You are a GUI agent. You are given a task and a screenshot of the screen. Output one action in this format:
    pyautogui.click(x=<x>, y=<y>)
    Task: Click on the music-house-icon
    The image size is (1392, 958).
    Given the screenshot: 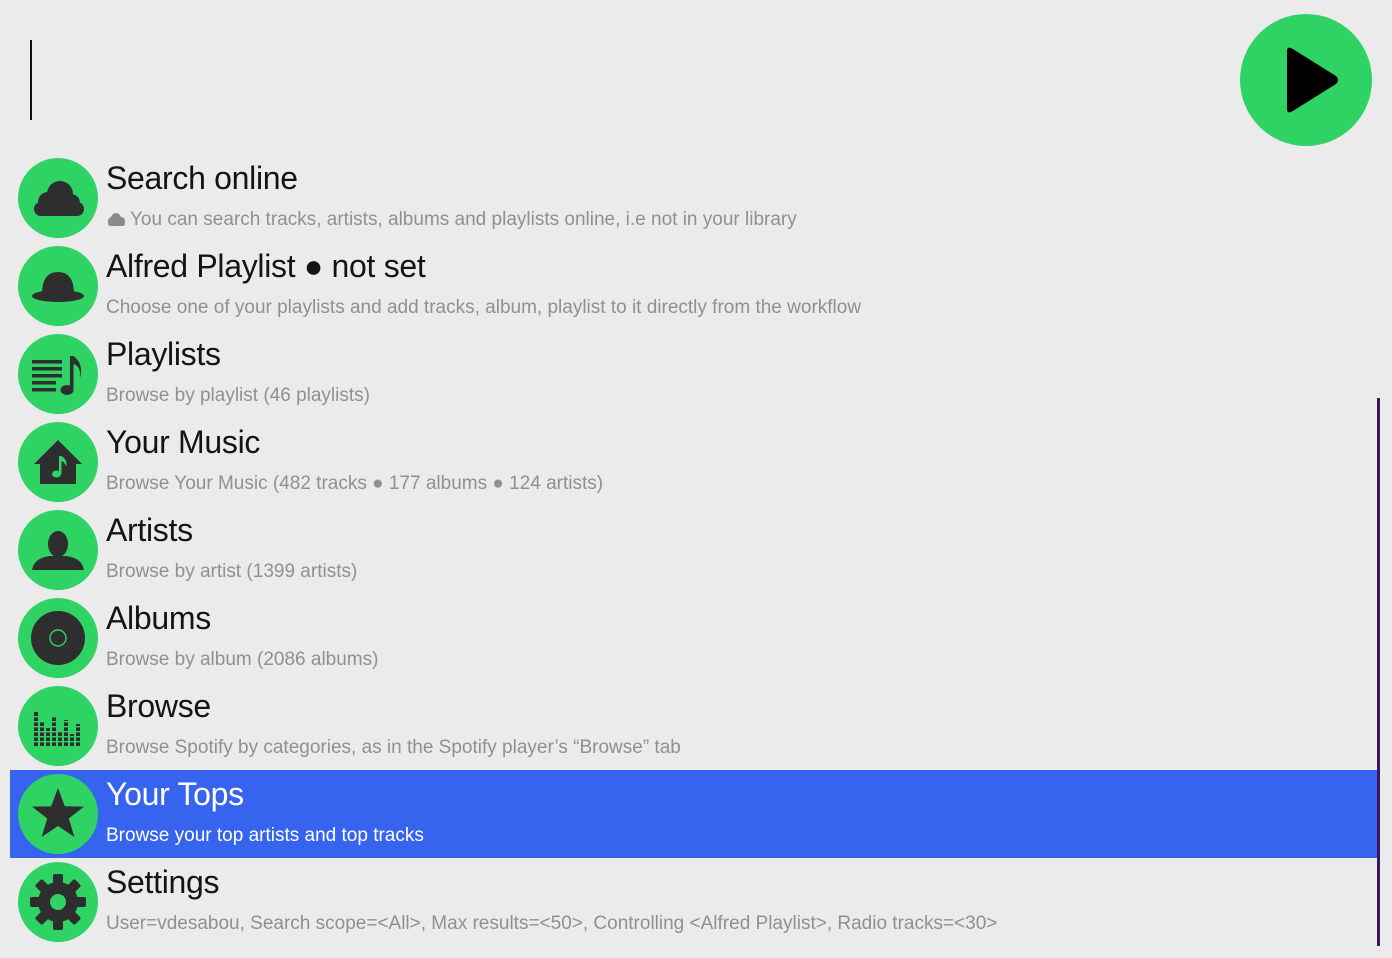 What is the action you would take?
    pyautogui.click(x=58, y=462)
    